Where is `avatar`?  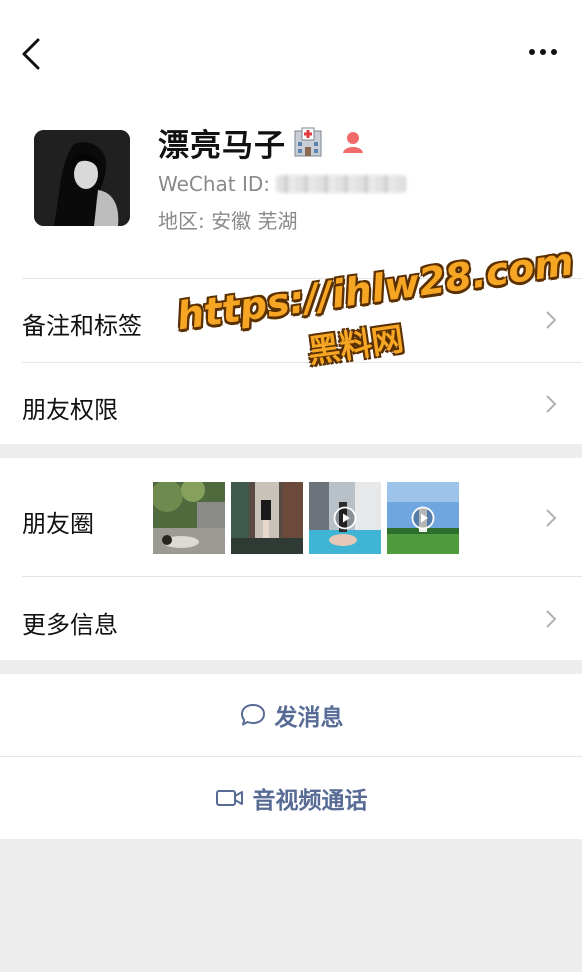 avatar is located at coordinates (82, 178).